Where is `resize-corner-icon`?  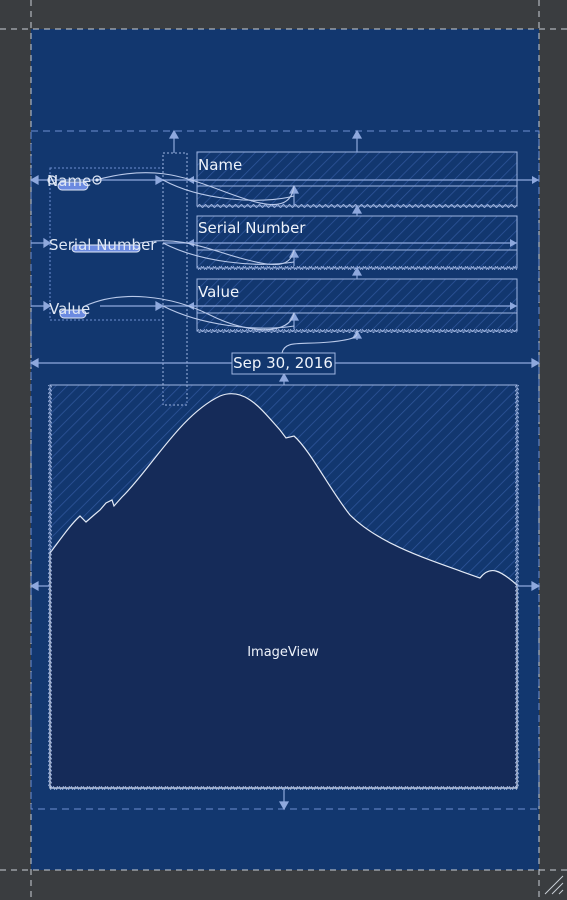 resize-corner-icon is located at coordinates (554, 885).